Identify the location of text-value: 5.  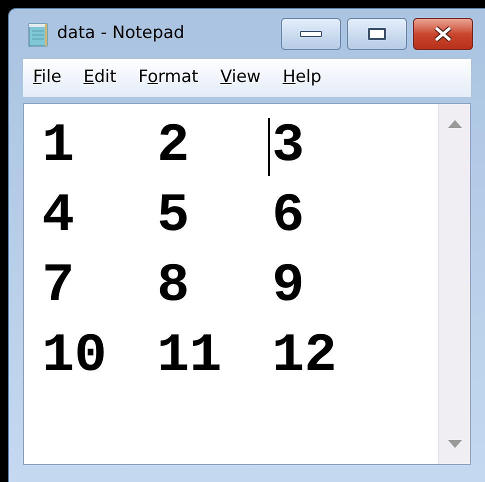
(173, 217).